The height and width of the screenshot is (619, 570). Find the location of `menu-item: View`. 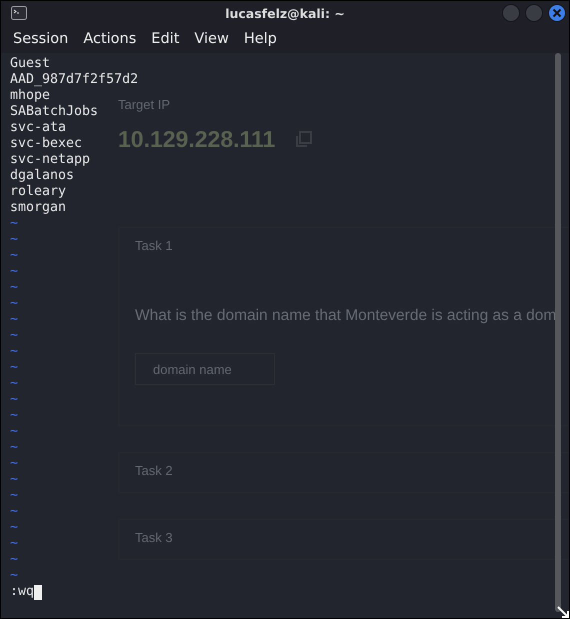

menu-item: View is located at coordinates (211, 39).